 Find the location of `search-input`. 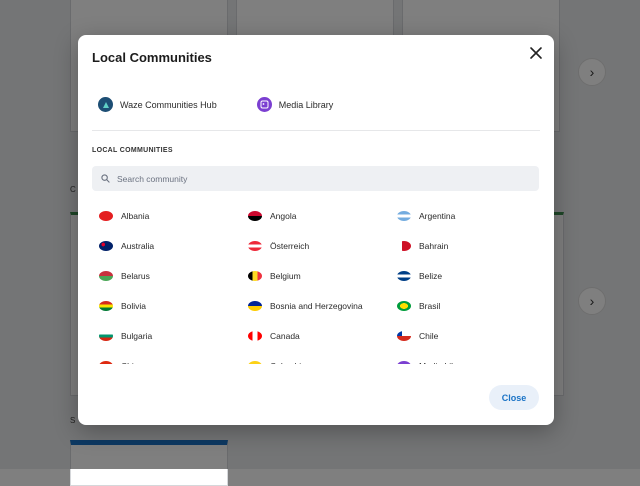

search-input is located at coordinates (317, 178).